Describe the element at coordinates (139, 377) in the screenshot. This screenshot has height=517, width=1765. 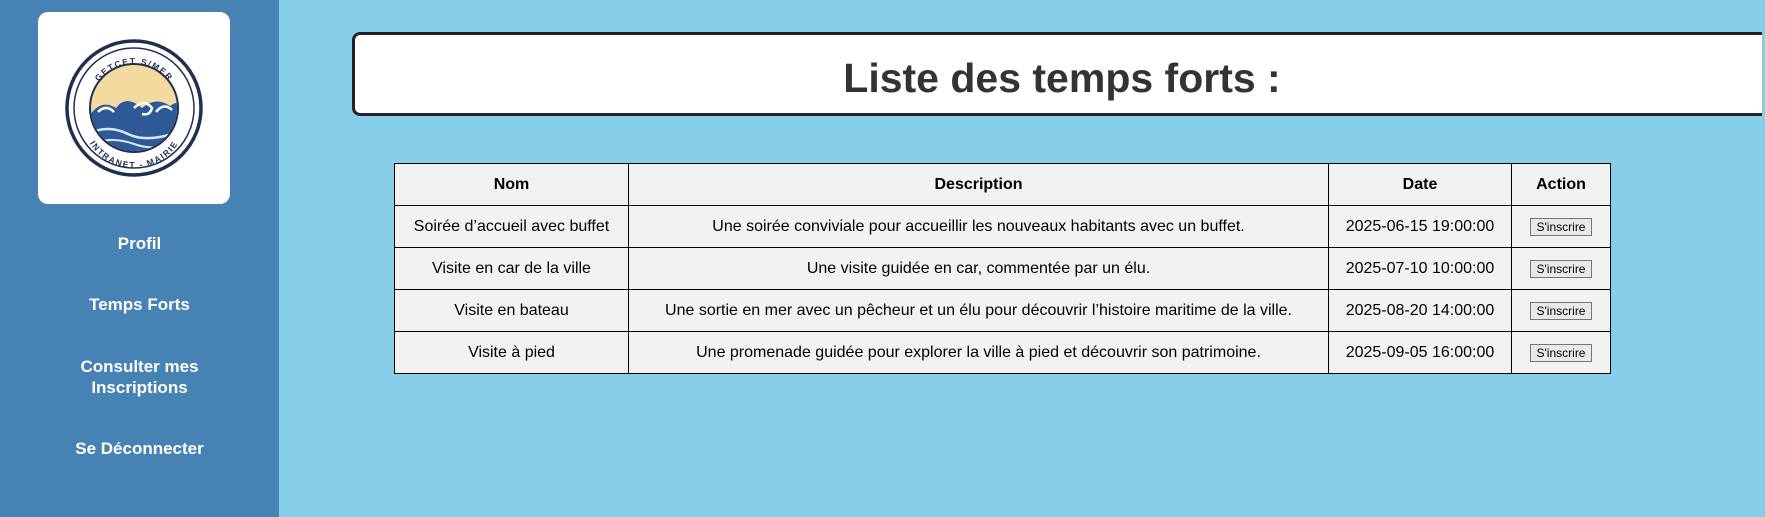
I see `nav-consulter-inscriptions: Consulter mes Inscriptions` at that location.